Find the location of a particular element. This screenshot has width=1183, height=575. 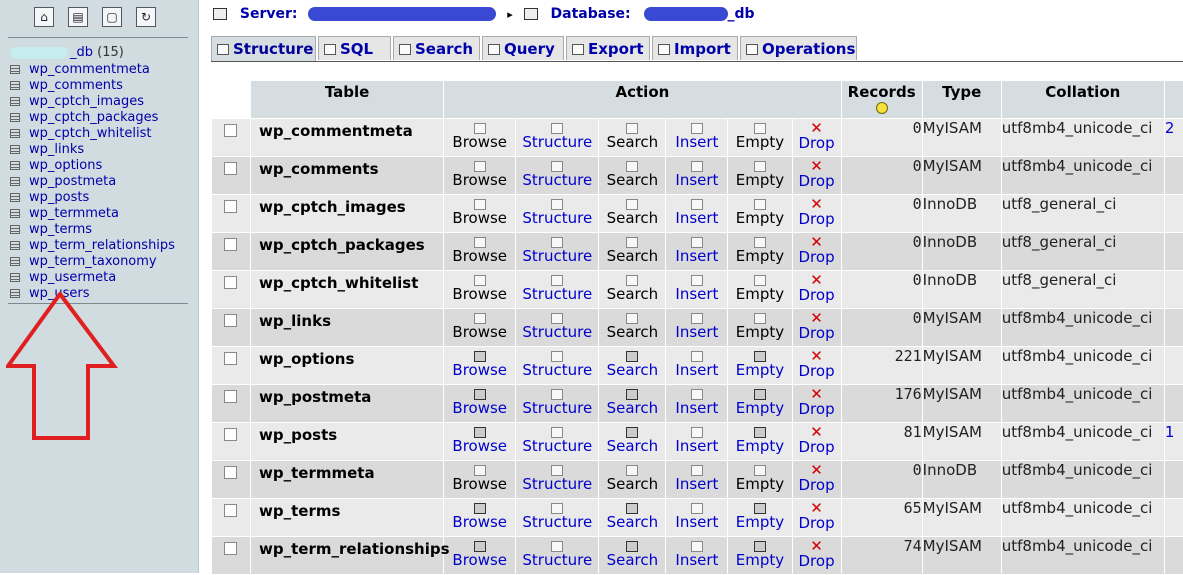

table-name: wp_options is located at coordinates (347, 357).